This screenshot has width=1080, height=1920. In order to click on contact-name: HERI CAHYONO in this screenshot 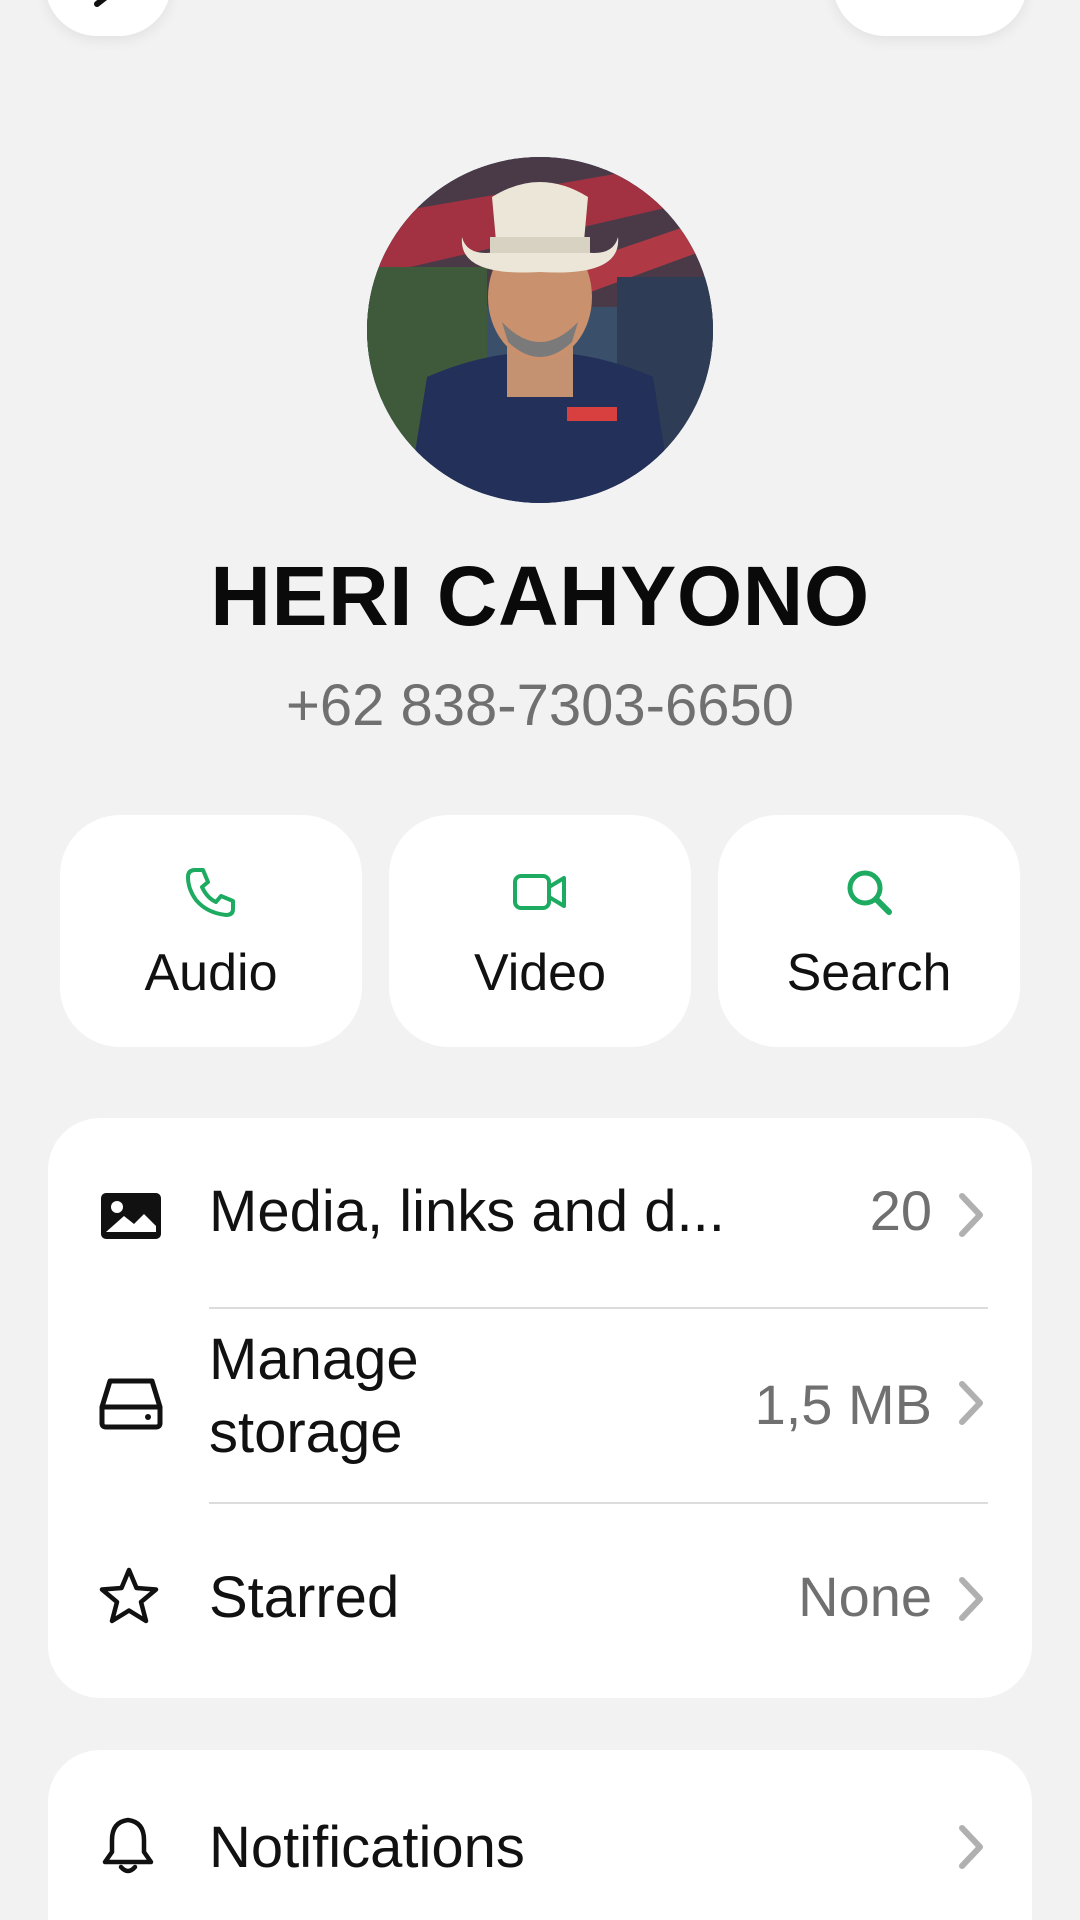, I will do `click(540, 596)`.